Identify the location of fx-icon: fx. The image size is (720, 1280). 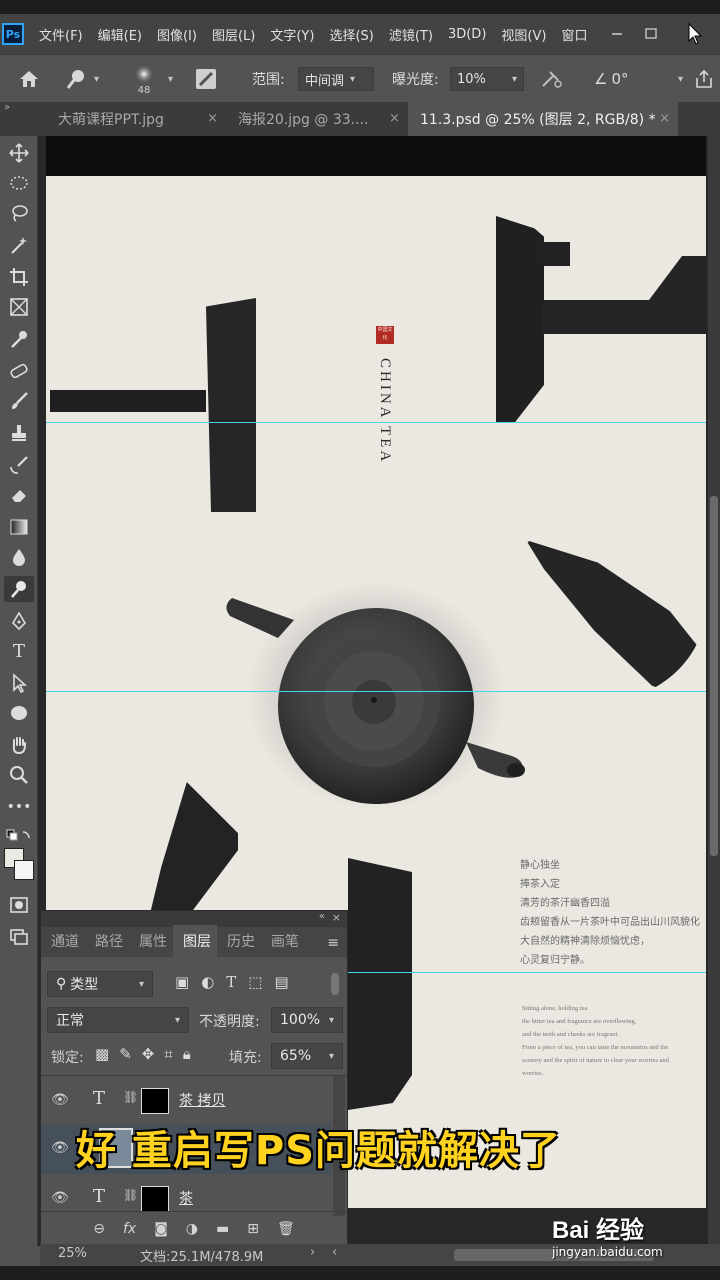
(129, 1229).